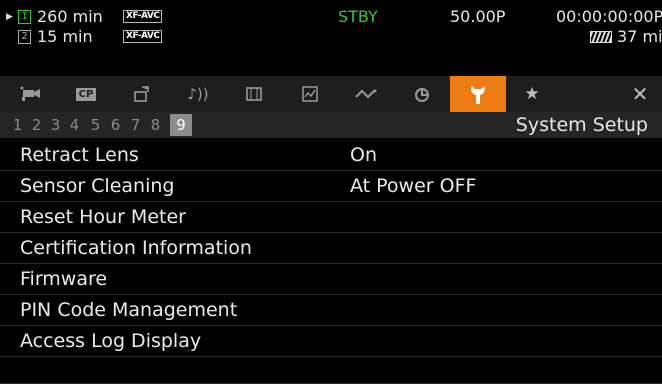  I want to click on menu-item-reset-hour-meter: Reset Hour Meter, so click(331, 217).